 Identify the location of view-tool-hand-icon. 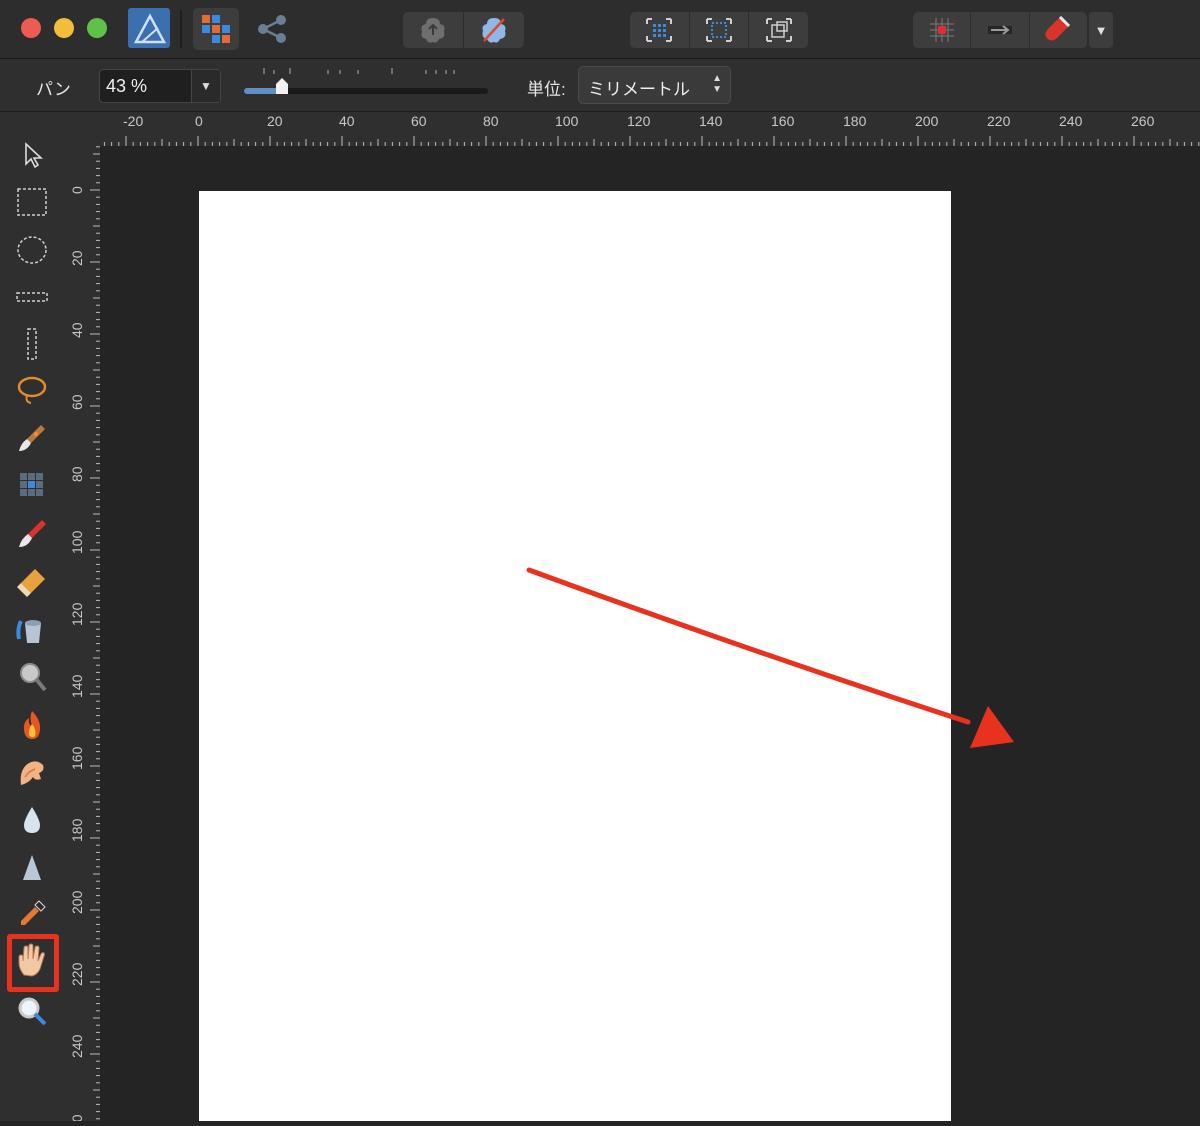
(32, 961).